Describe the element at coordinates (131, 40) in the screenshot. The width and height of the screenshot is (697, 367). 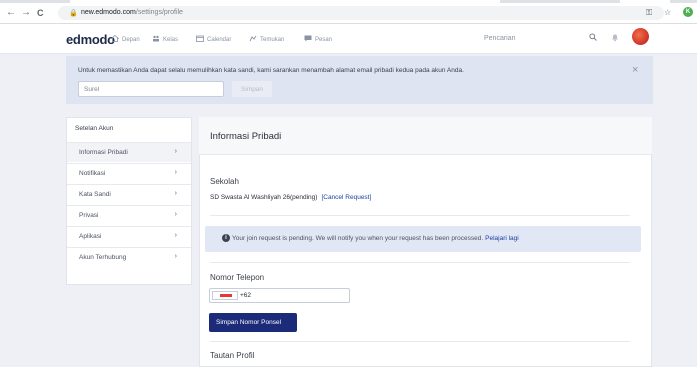
I see `nav-label-home: Depan` at that location.